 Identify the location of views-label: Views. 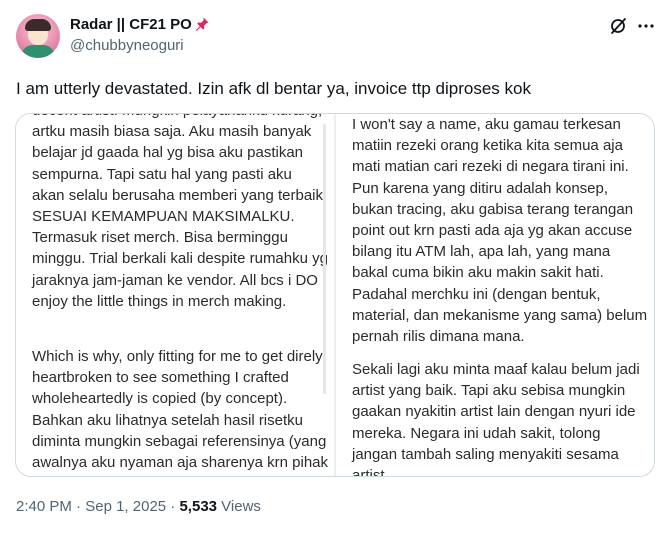
(239, 506).